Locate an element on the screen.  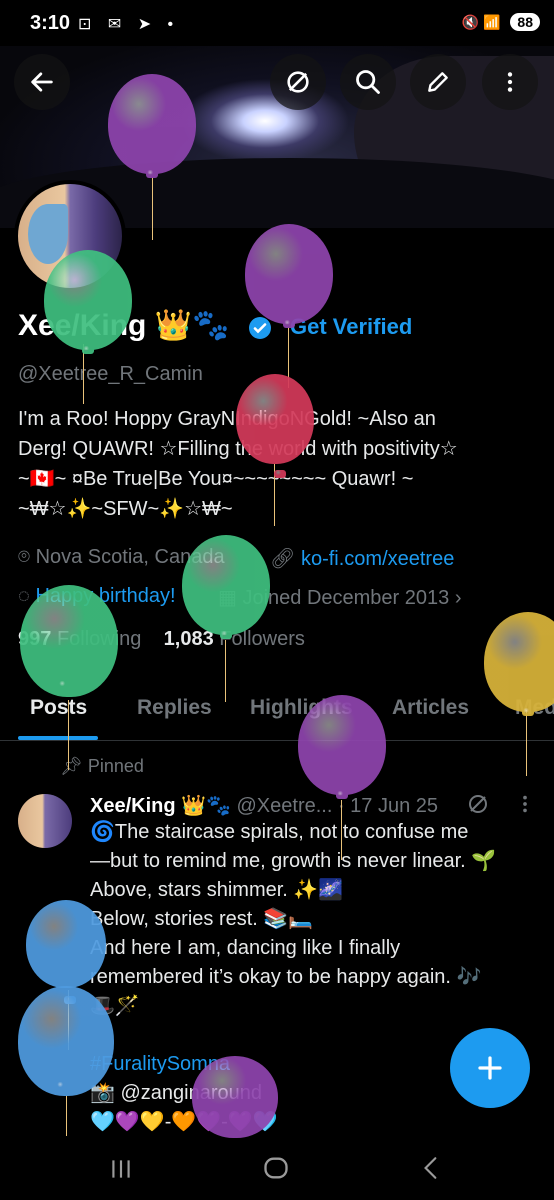
arrow-left-icon is located at coordinates (42, 82).